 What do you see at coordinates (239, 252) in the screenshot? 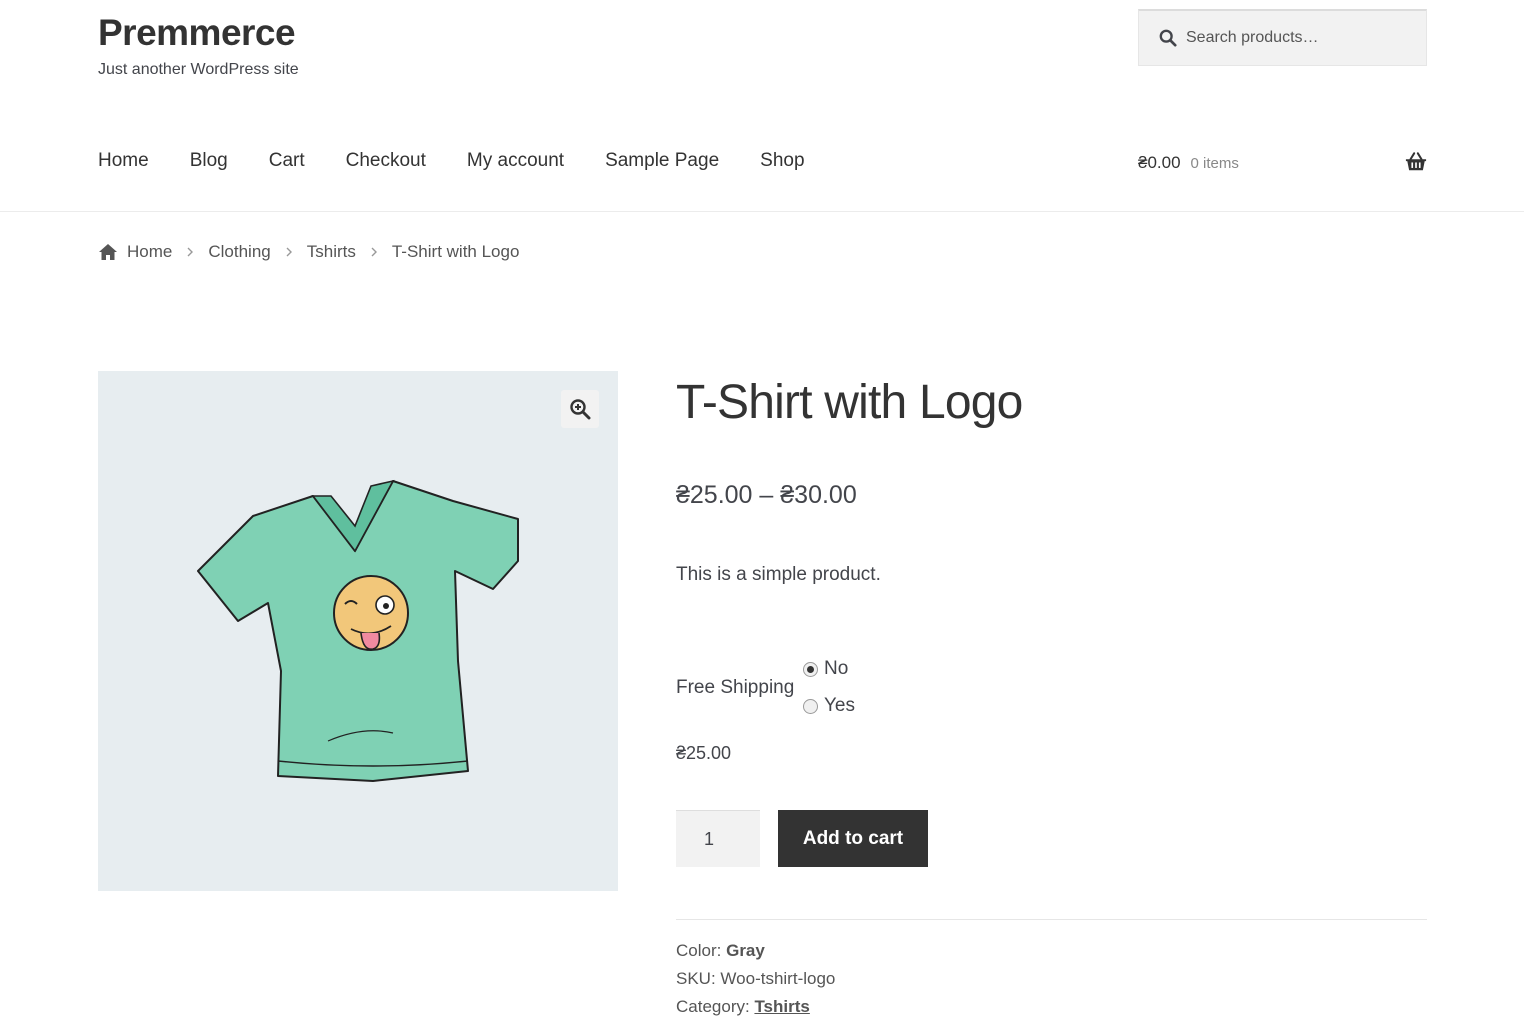
I see `breadcrumb-clothing: Clothing` at bounding box center [239, 252].